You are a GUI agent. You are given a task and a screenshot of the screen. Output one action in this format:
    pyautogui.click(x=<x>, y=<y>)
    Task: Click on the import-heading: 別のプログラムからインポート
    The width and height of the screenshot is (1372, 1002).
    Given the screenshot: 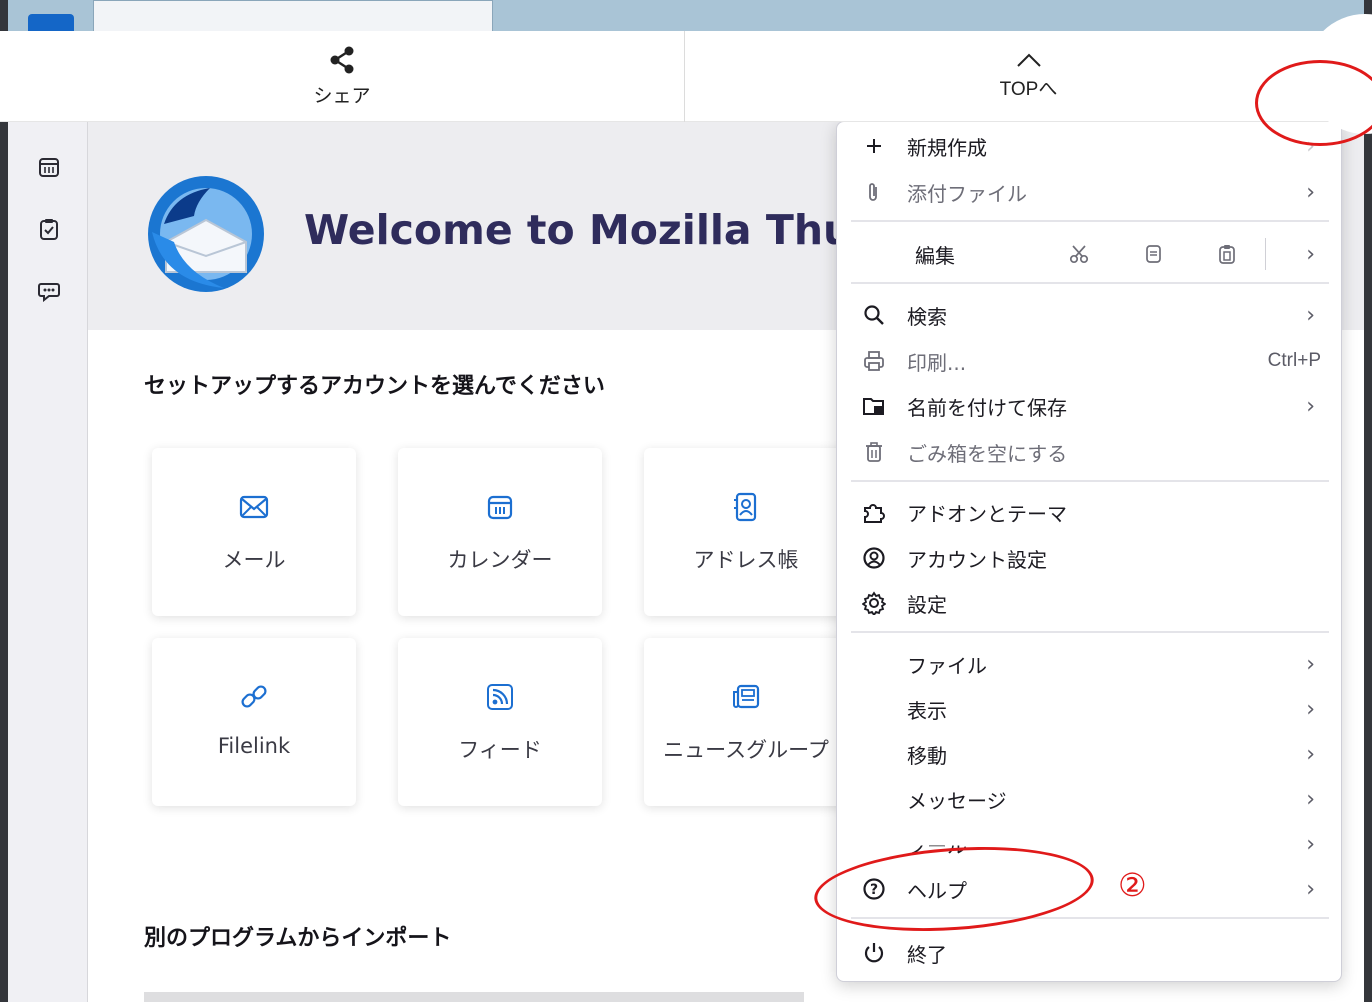 What is the action you would take?
    pyautogui.click(x=298, y=938)
    